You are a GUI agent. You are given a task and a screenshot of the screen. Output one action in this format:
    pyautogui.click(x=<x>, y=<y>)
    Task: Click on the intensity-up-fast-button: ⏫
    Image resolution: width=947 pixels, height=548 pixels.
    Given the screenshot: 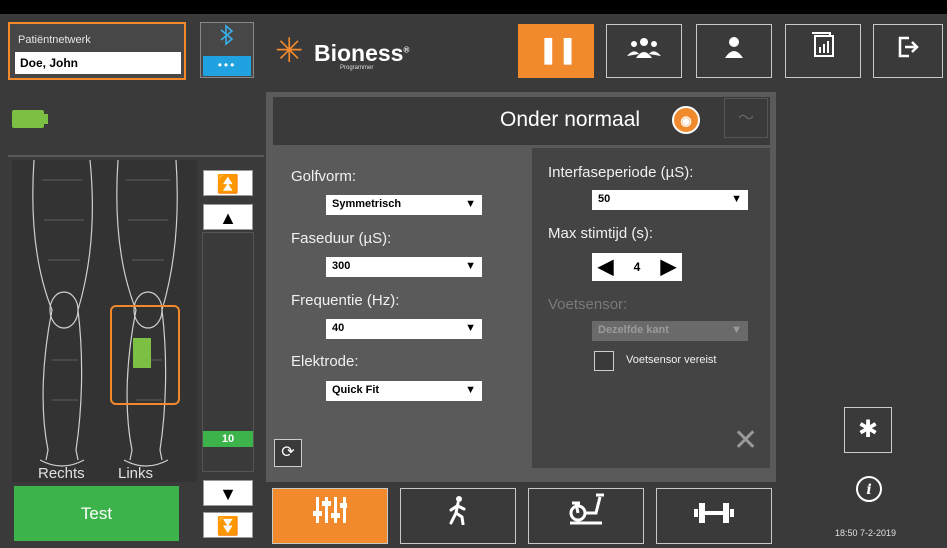 What is the action you would take?
    pyautogui.click(x=228, y=183)
    